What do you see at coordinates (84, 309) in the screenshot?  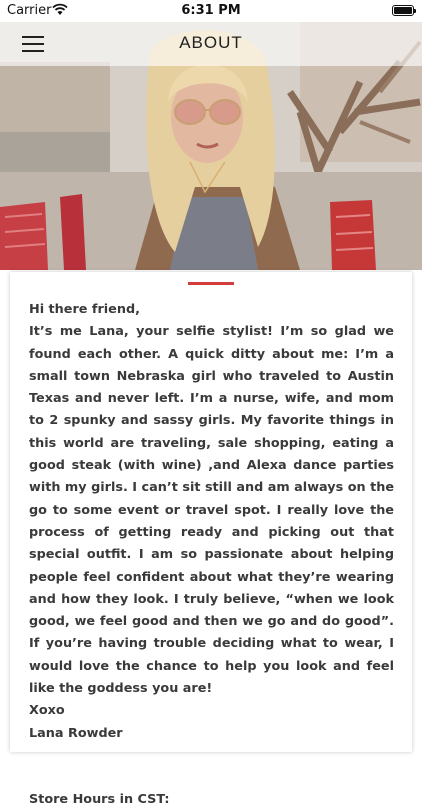 I see `greeting-text: Hi there friend,` at bounding box center [84, 309].